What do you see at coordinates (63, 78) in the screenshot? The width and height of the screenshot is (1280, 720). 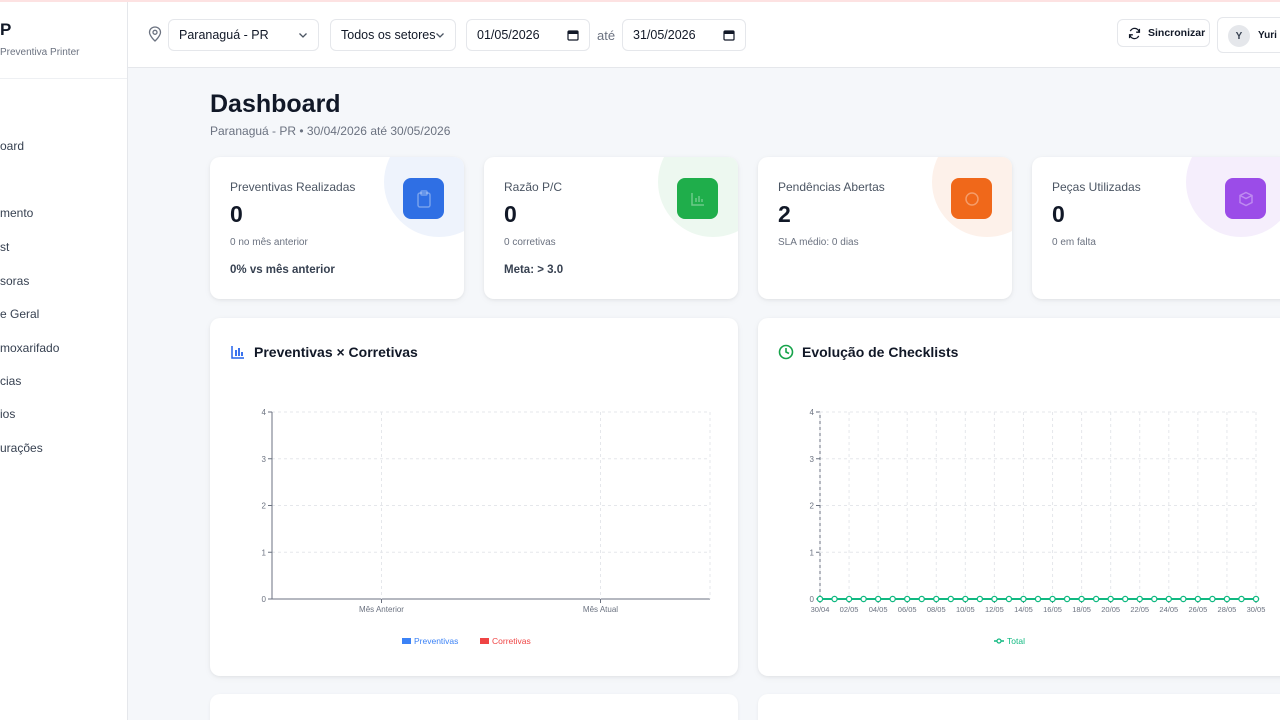 I see `sidebar-divider` at bounding box center [63, 78].